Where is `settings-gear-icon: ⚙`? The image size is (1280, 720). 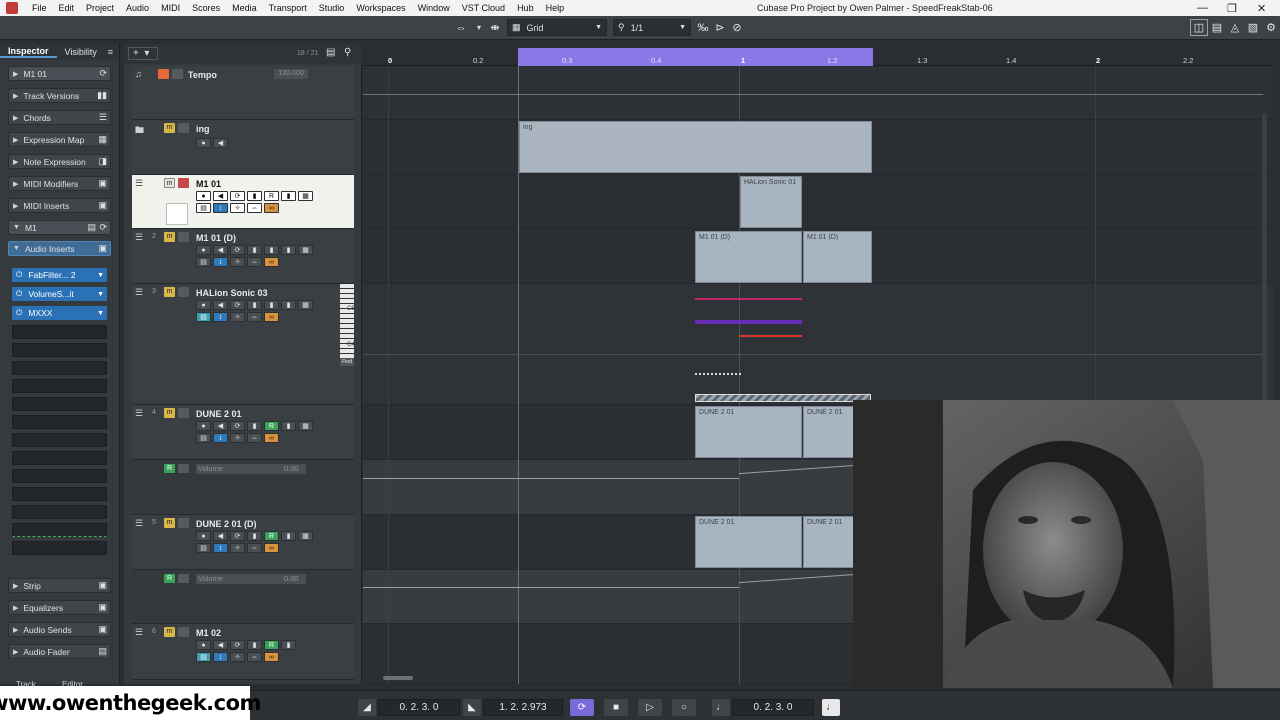 settings-gear-icon: ⚙ is located at coordinates (1271, 27).